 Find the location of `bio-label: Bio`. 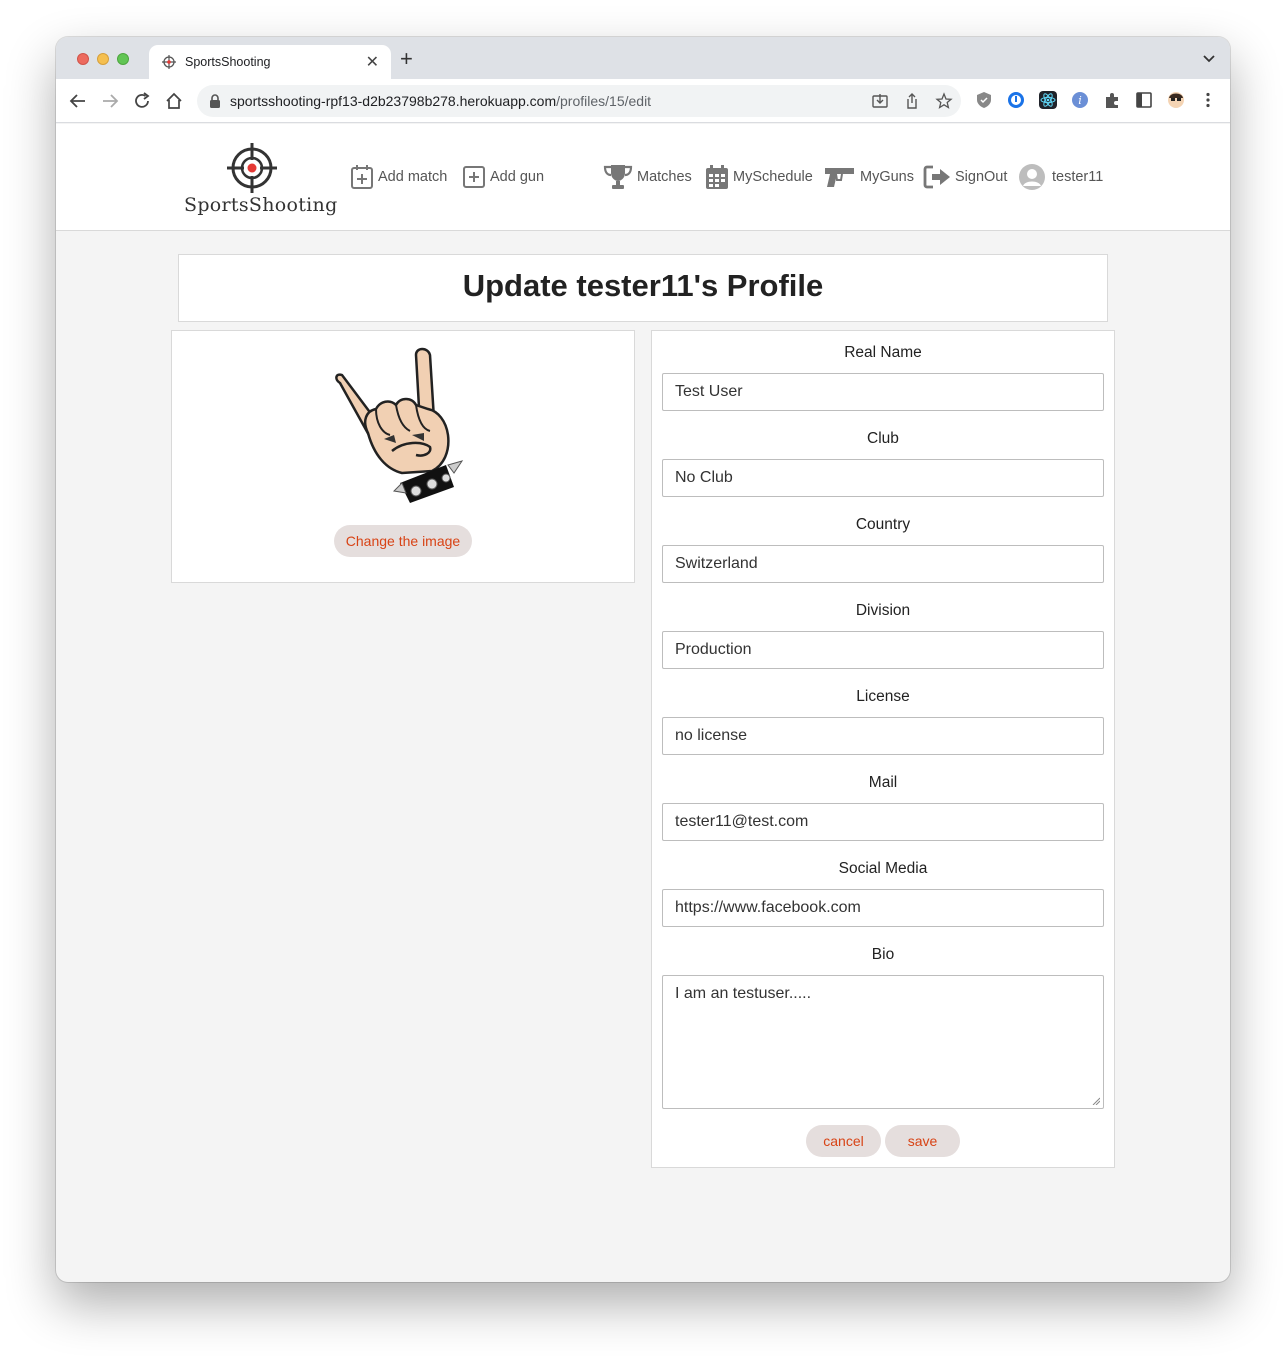

bio-label: Bio is located at coordinates (883, 954).